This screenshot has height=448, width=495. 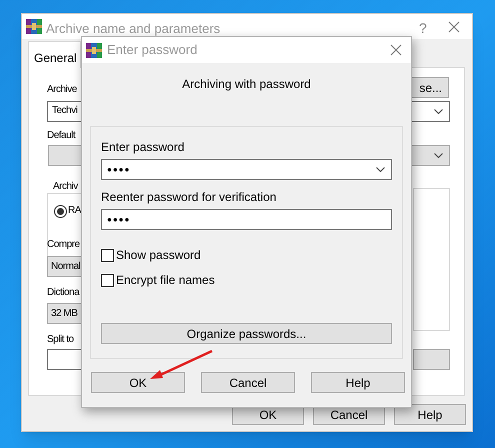 What do you see at coordinates (62, 90) in the screenshot?
I see `field-label: Archive` at bounding box center [62, 90].